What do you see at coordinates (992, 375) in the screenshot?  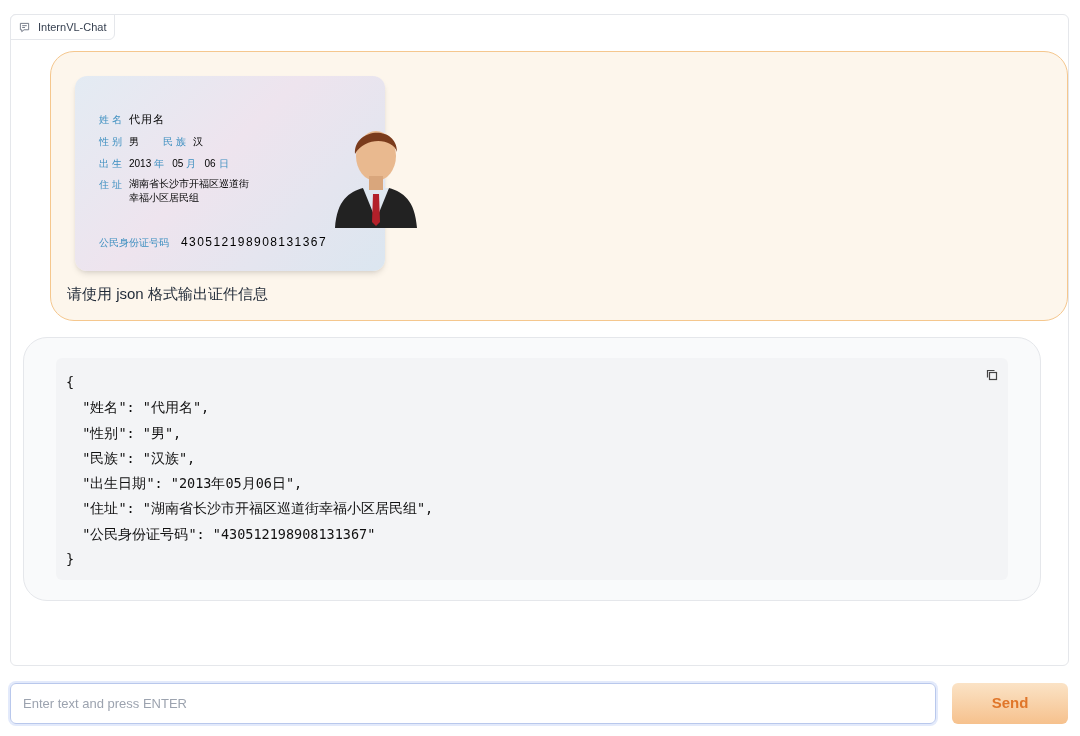 I see `copy-icon` at bounding box center [992, 375].